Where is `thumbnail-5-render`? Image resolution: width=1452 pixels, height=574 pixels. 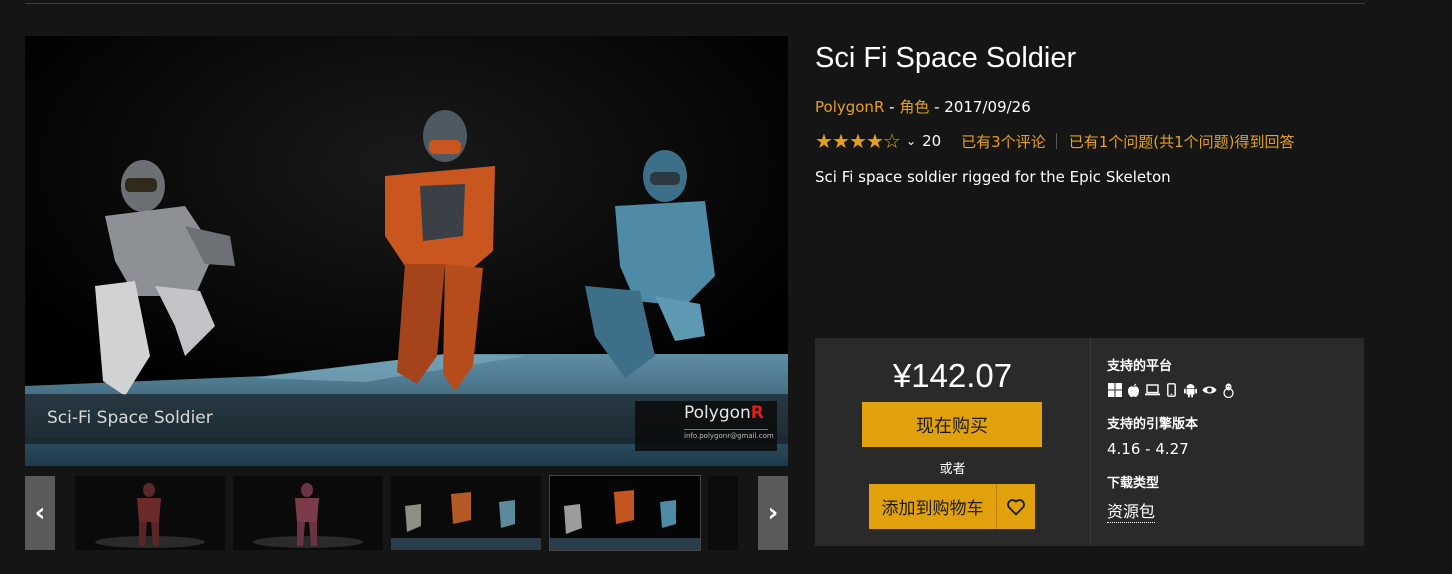
thumbnail-5-render is located at coordinates (723, 513).